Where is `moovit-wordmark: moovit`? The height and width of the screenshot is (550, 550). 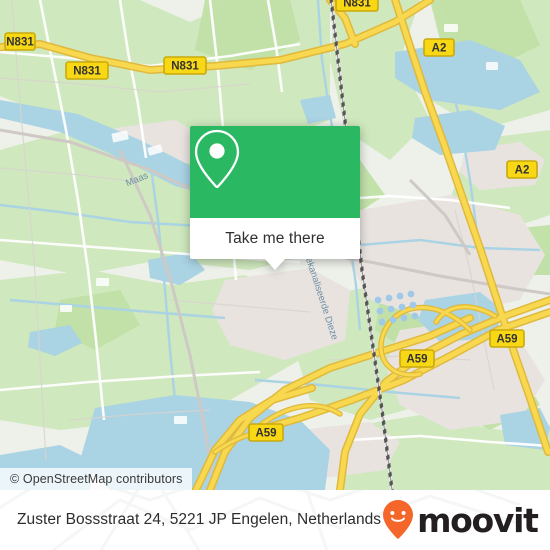 moovit-wordmark: moovit is located at coordinates (478, 520).